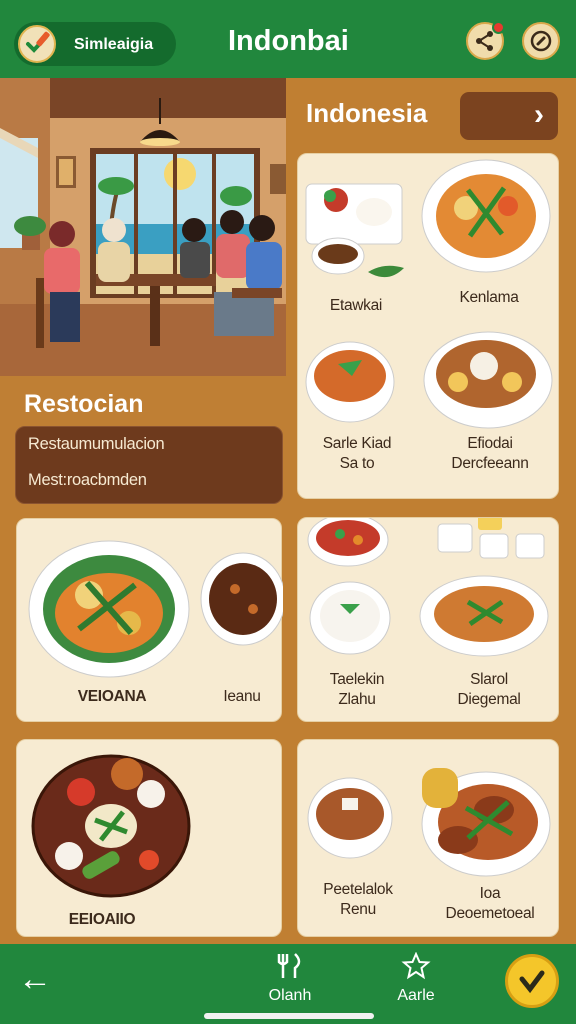 The image size is (576, 1024). I want to click on bottom-nav: ← Olanh Aarle, so click(288, 984).